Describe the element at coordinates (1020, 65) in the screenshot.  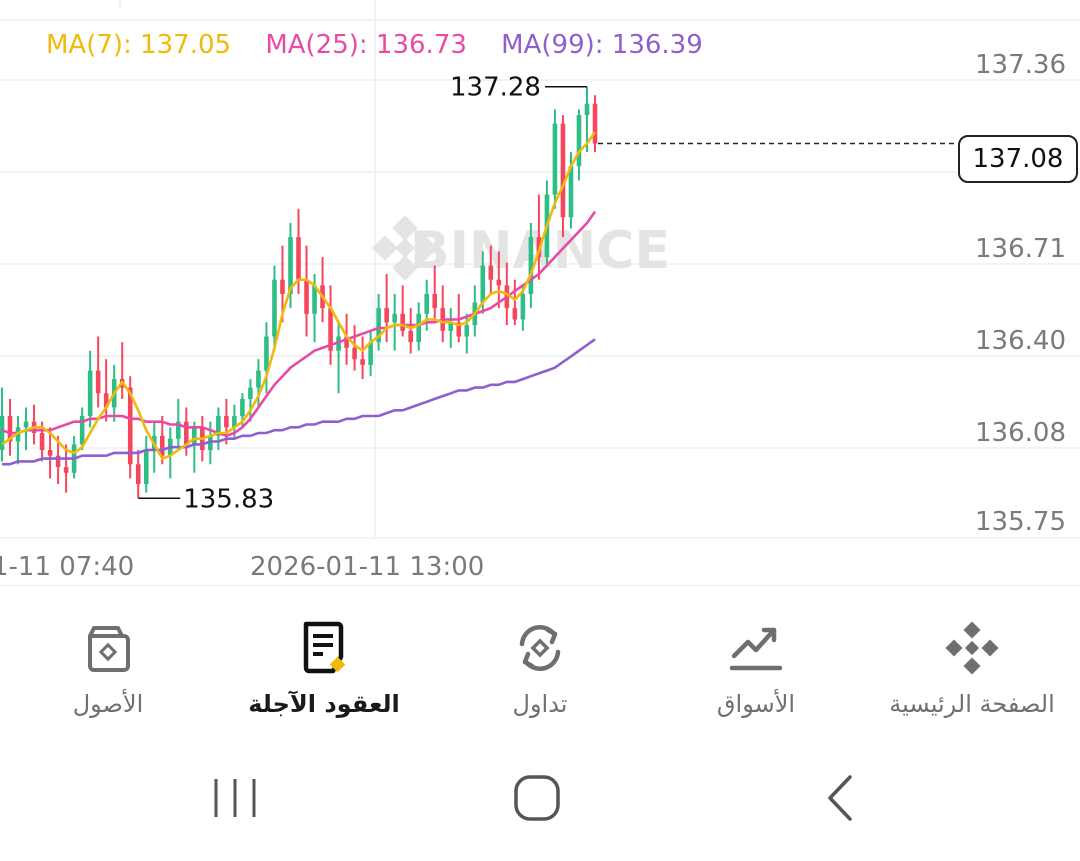
I see `y-tick-label: 137.36` at that location.